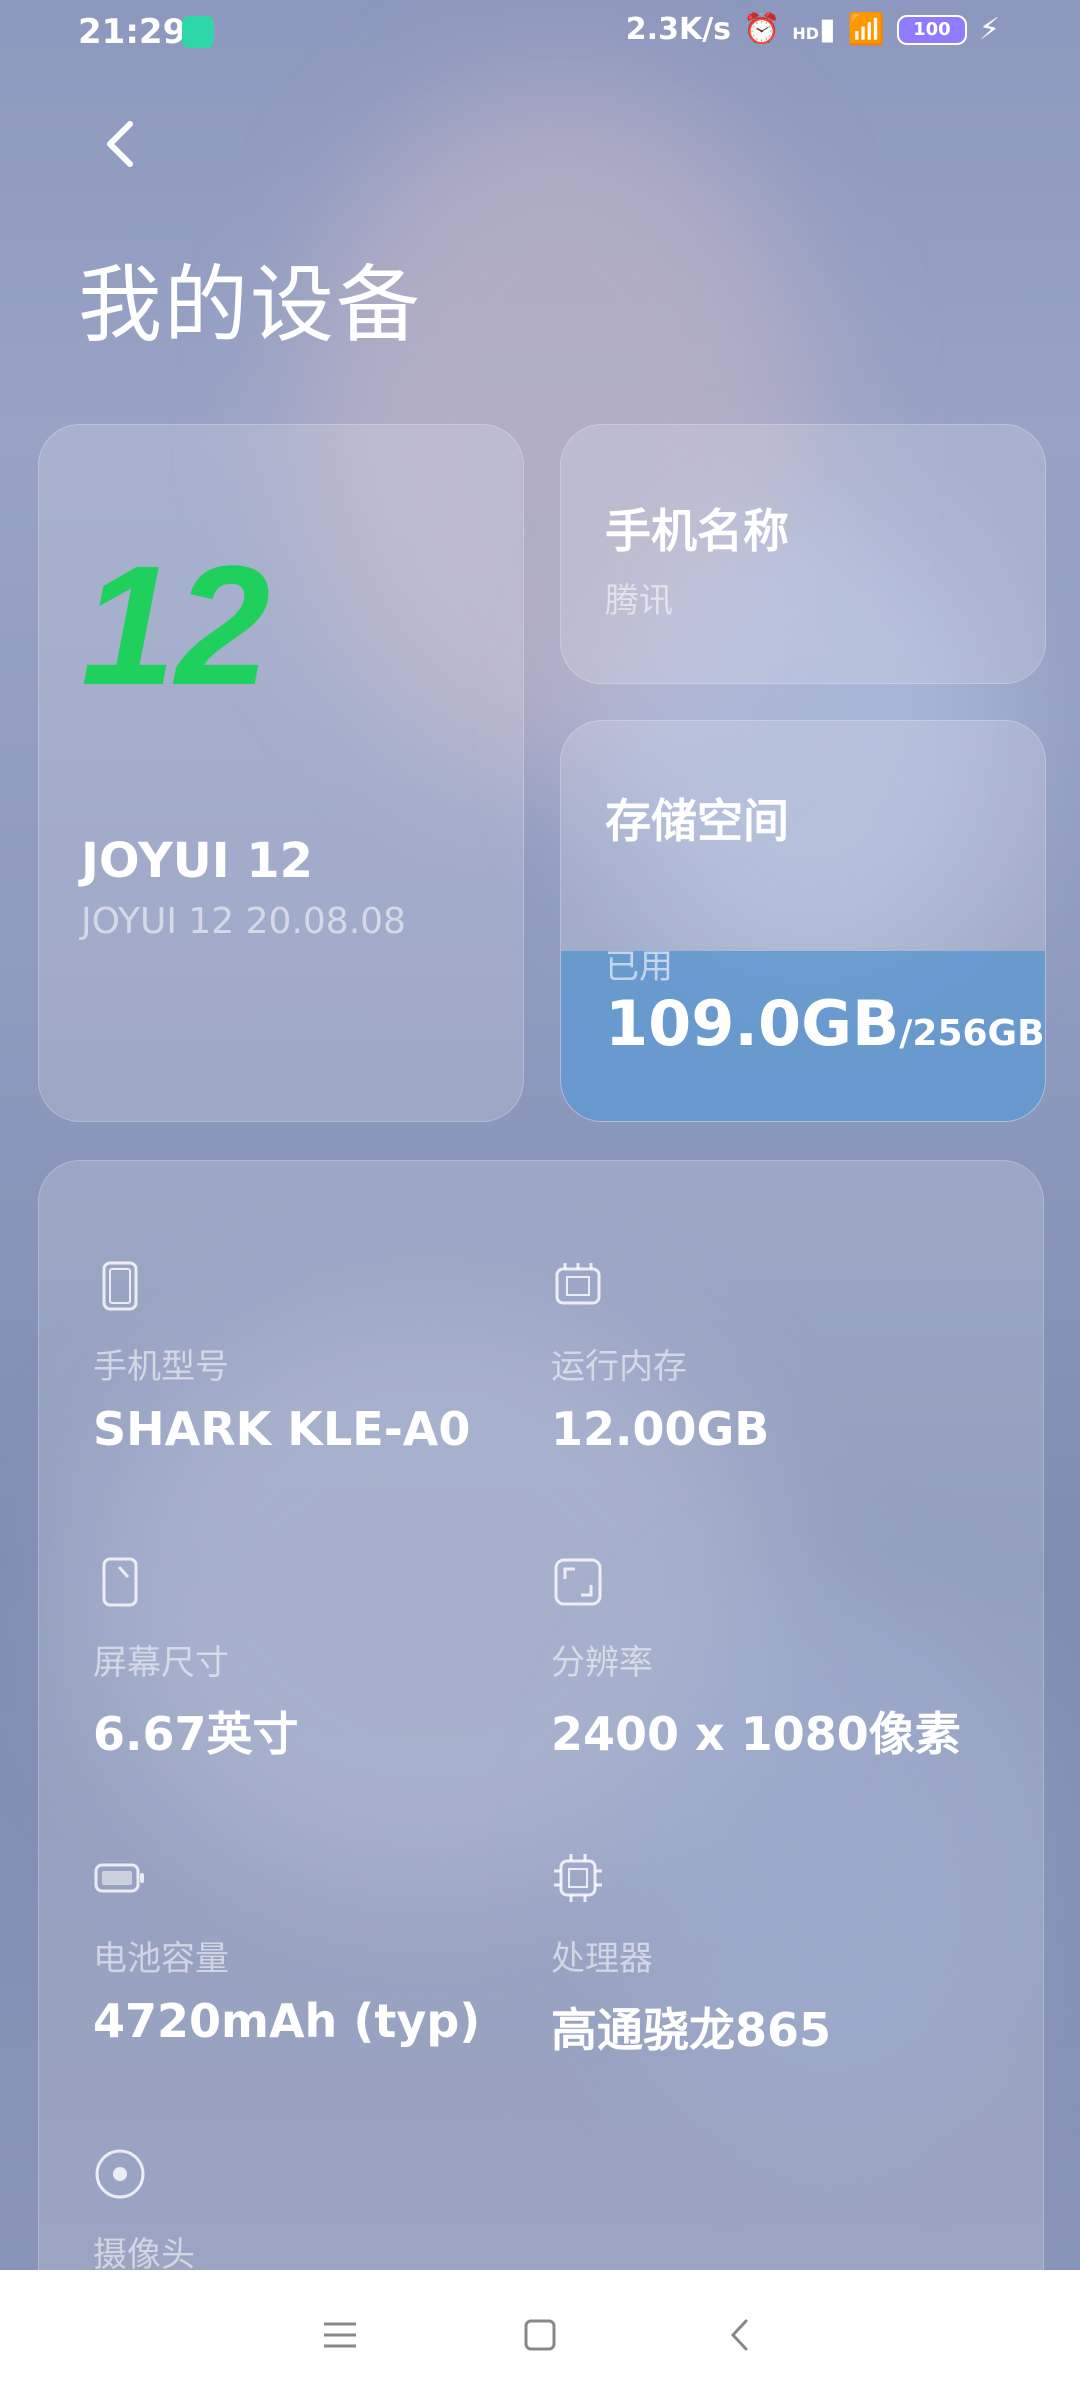 This screenshot has height=2400, width=1080. Describe the element at coordinates (602, 1959) in the screenshot. I see `spec-label: 处理器` at that location.